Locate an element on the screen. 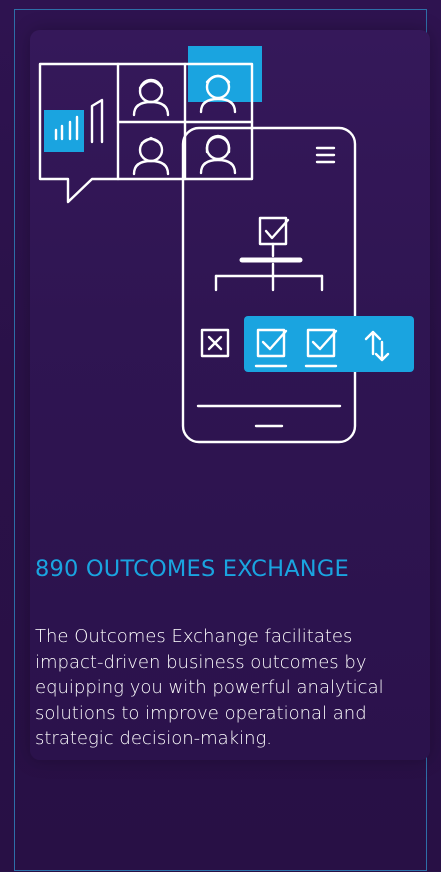  checkbox-checked-icon is located at coordinates (274, 231).